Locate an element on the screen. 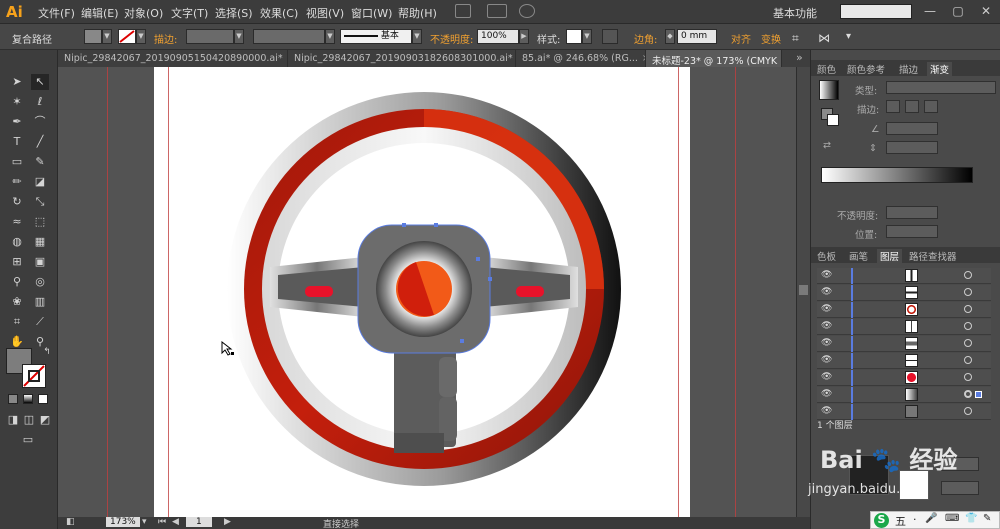  opacity-label: 不透明度: is located at coordinates (451, 38).